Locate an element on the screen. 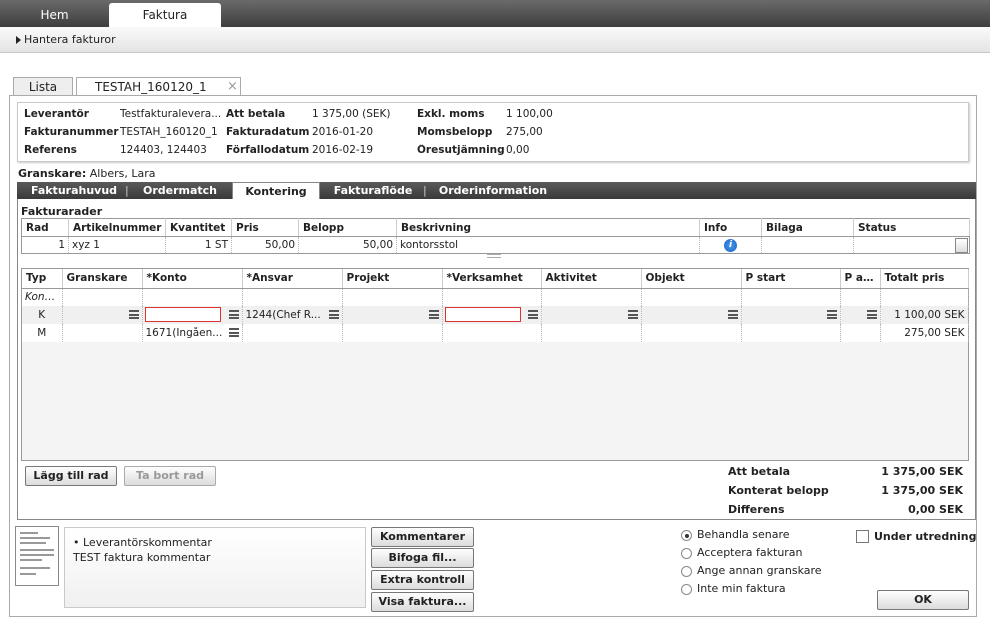 This screenshot has width=990, height=621. col-header: Status is located at coordinates (911, 227).